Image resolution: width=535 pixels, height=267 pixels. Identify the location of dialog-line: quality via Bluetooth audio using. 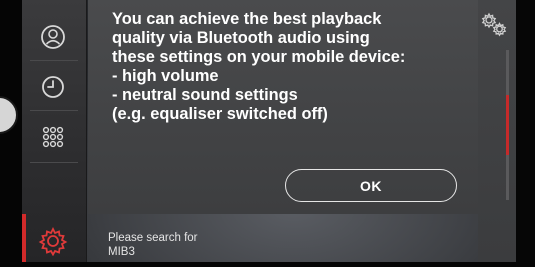
(241, 38).